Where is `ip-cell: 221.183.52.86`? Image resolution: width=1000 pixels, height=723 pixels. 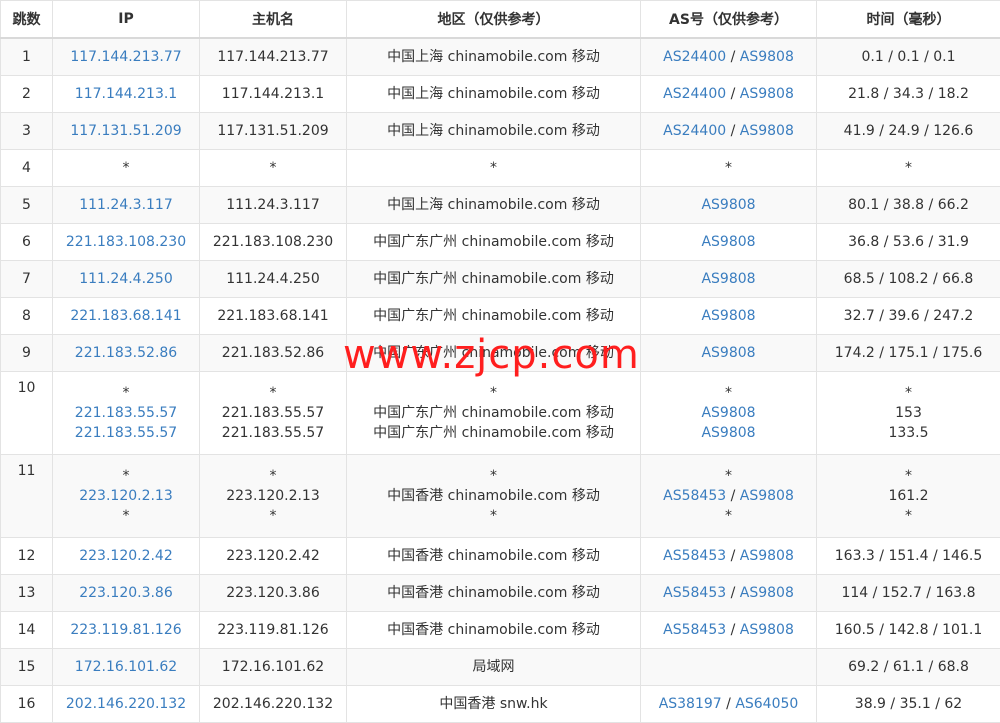 ip-cell: 221.183.52.86 is located at coordinates (126, 353).